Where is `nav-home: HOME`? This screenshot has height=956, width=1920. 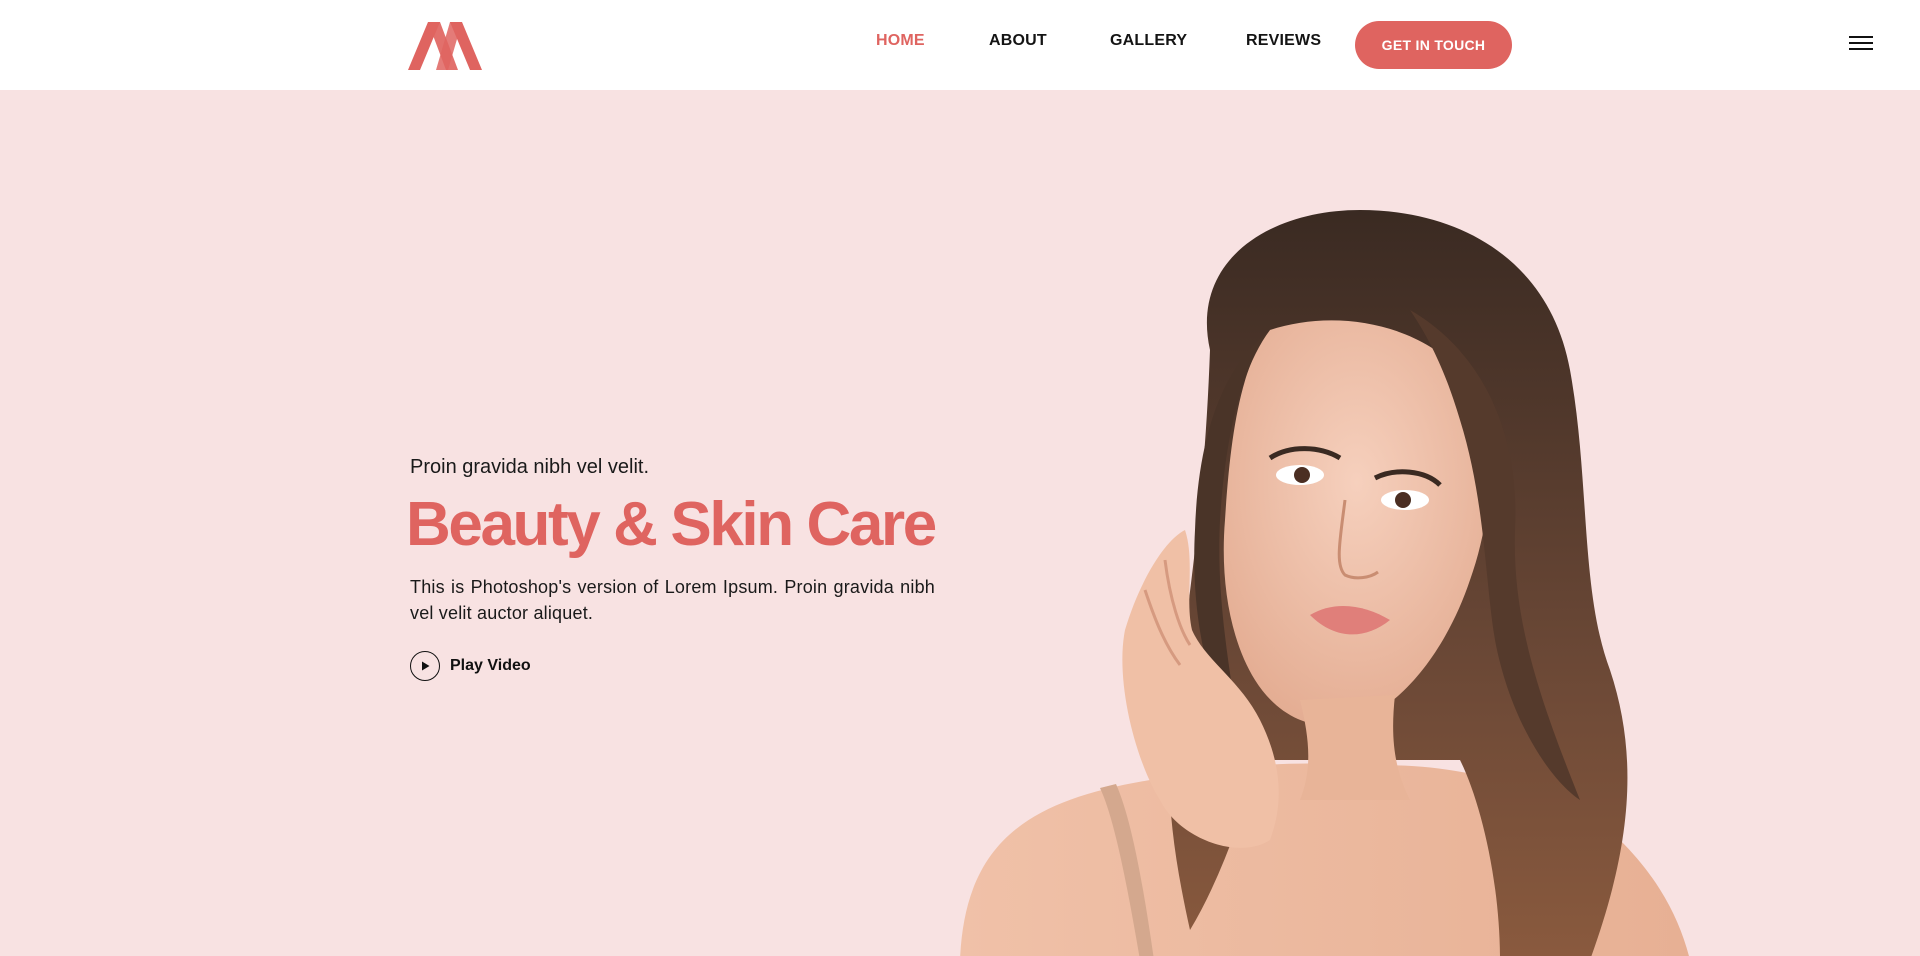
nav-home: HOME is located at coordinates (900, 41).